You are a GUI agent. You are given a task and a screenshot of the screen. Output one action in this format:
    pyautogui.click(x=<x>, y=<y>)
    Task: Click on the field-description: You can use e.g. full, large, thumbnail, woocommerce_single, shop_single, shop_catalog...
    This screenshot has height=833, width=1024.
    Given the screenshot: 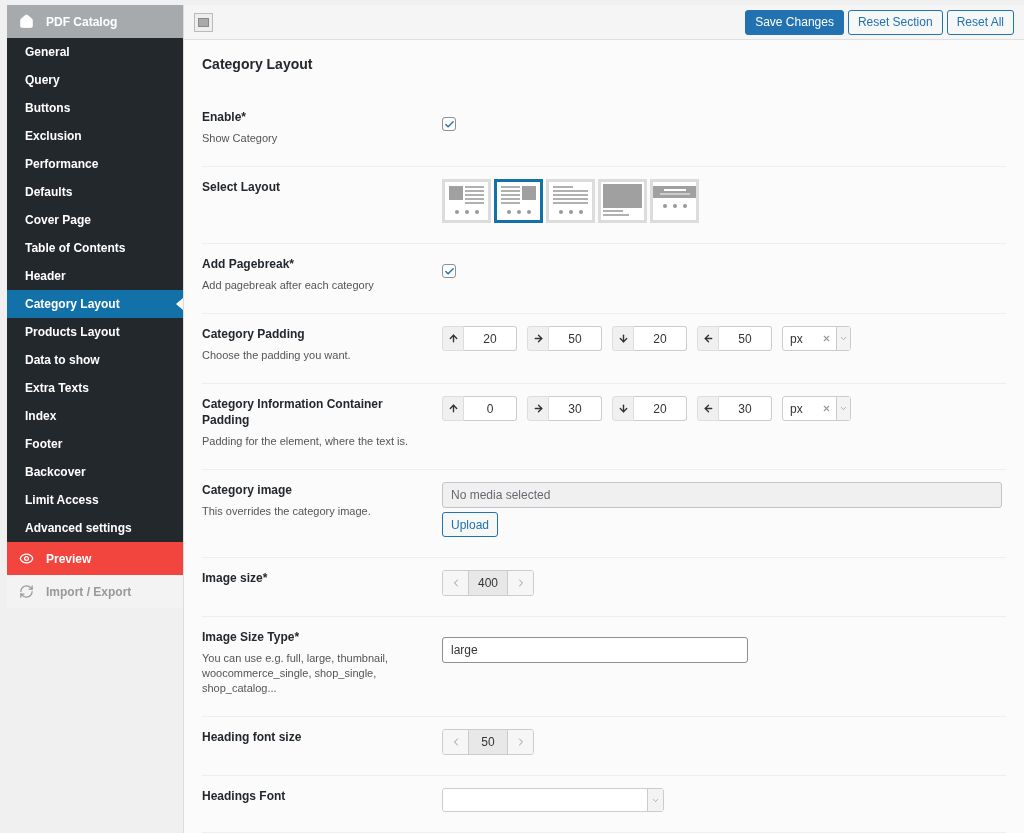 What is the action you would take?
    pyautogui.click(x=296, y=673)
    